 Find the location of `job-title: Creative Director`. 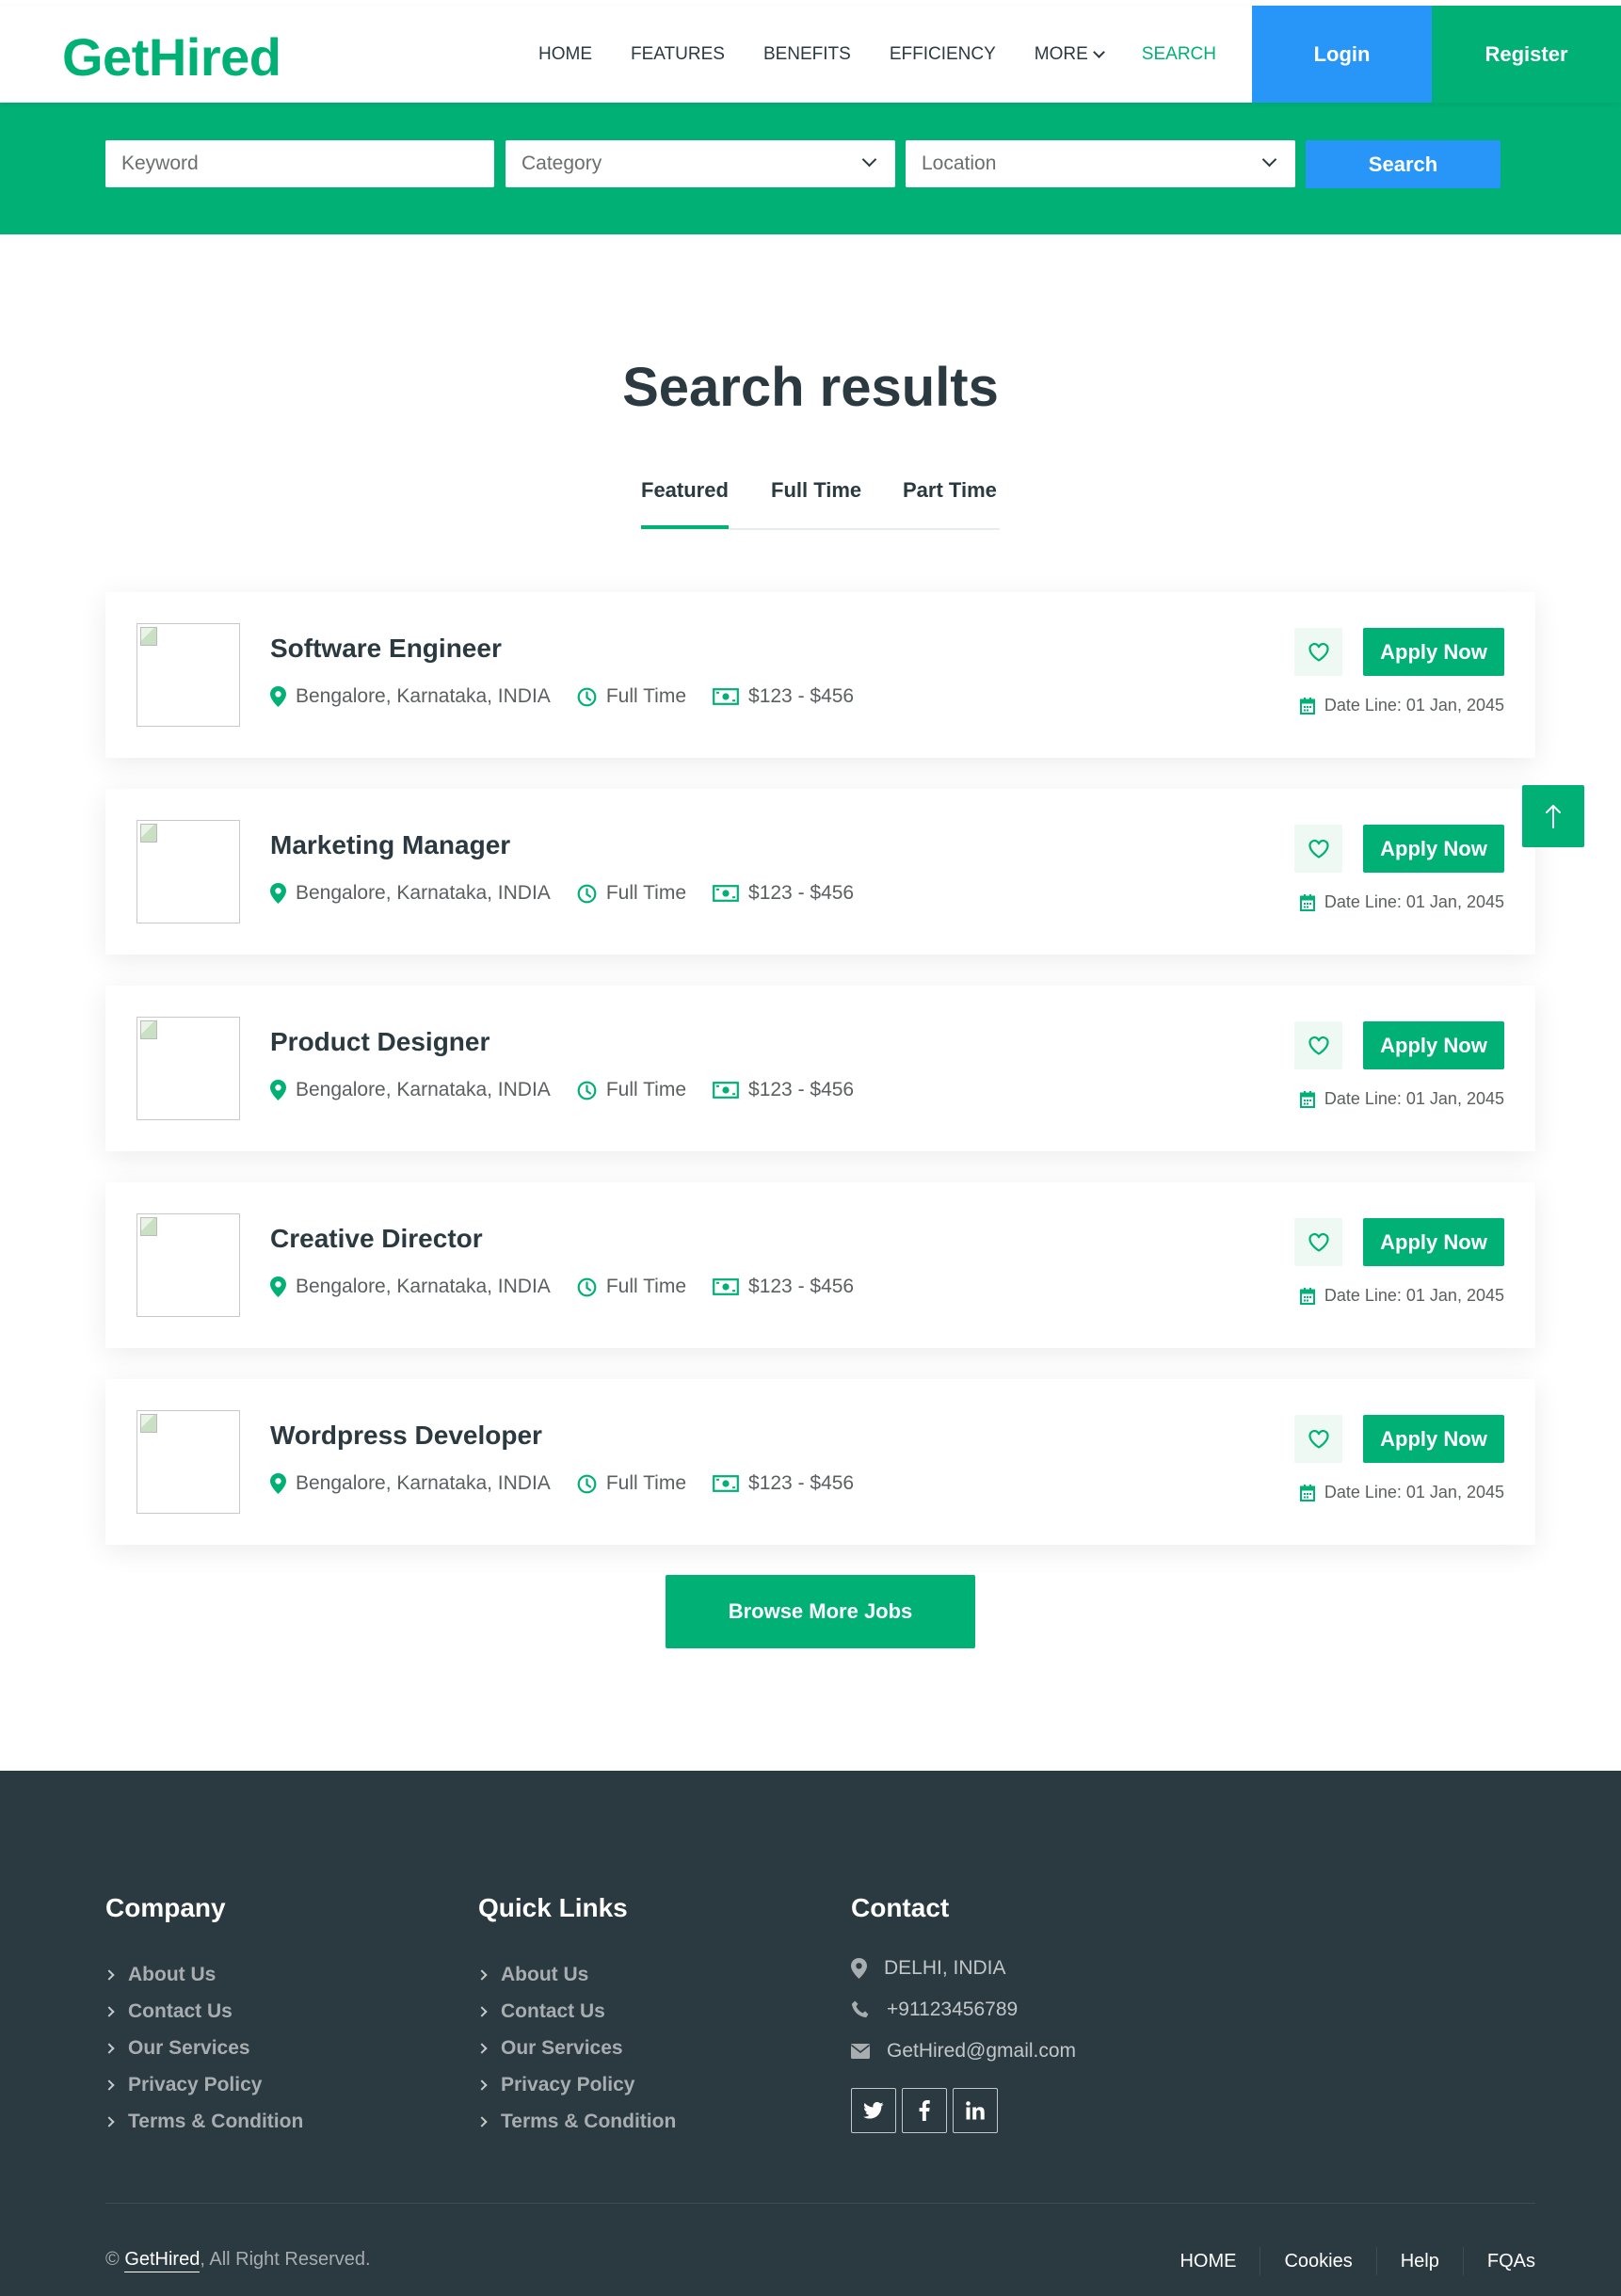

job-title: Creative Director is located at coordinates (377, 1239).